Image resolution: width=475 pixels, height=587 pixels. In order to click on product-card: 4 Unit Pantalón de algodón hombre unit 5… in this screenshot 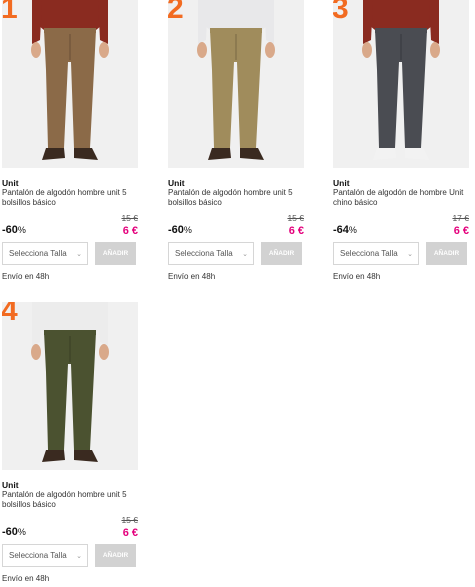, I will do `click(71, 442)`.